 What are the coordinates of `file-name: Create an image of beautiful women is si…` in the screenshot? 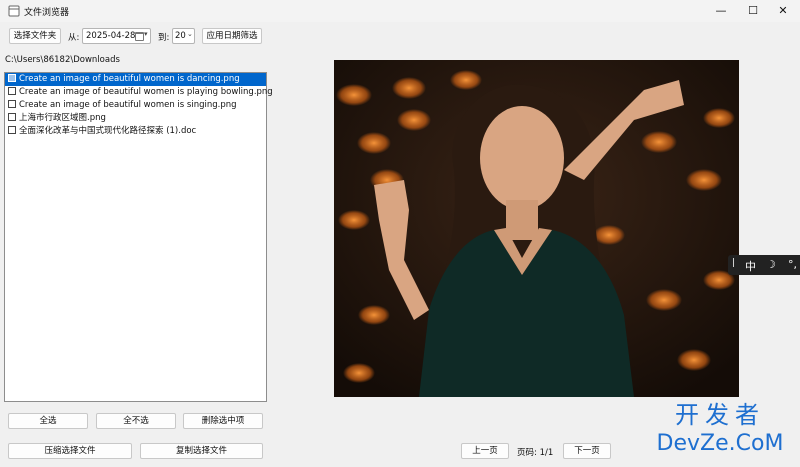 It's located at (128, 105).